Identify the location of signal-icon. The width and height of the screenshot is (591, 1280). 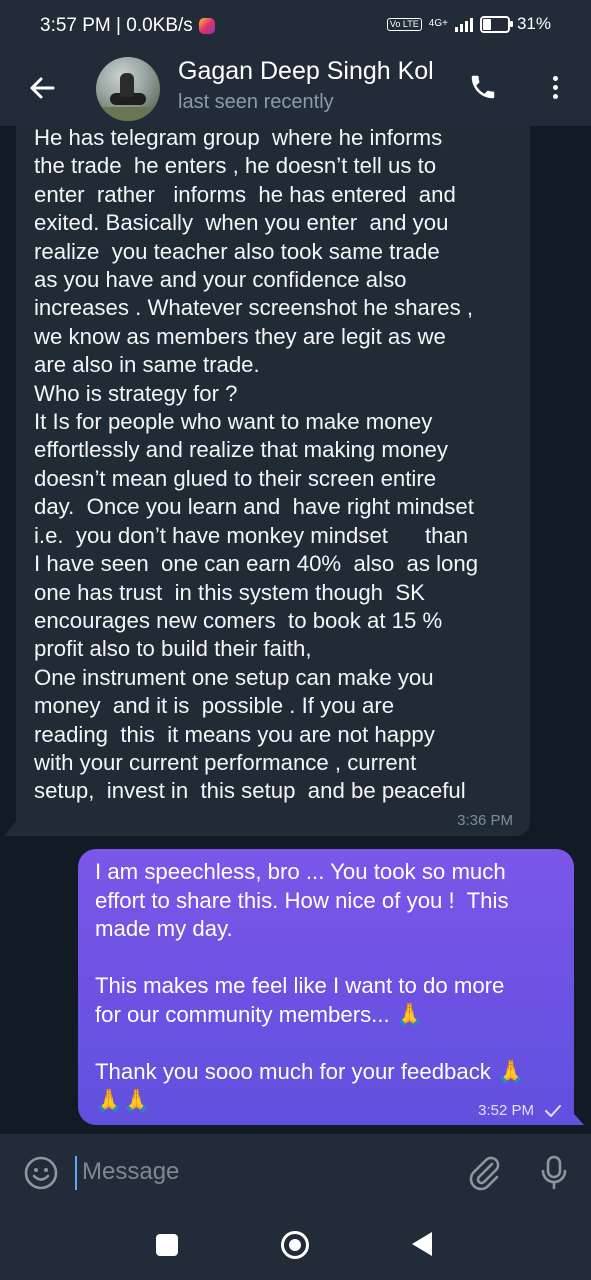
(463, 24).